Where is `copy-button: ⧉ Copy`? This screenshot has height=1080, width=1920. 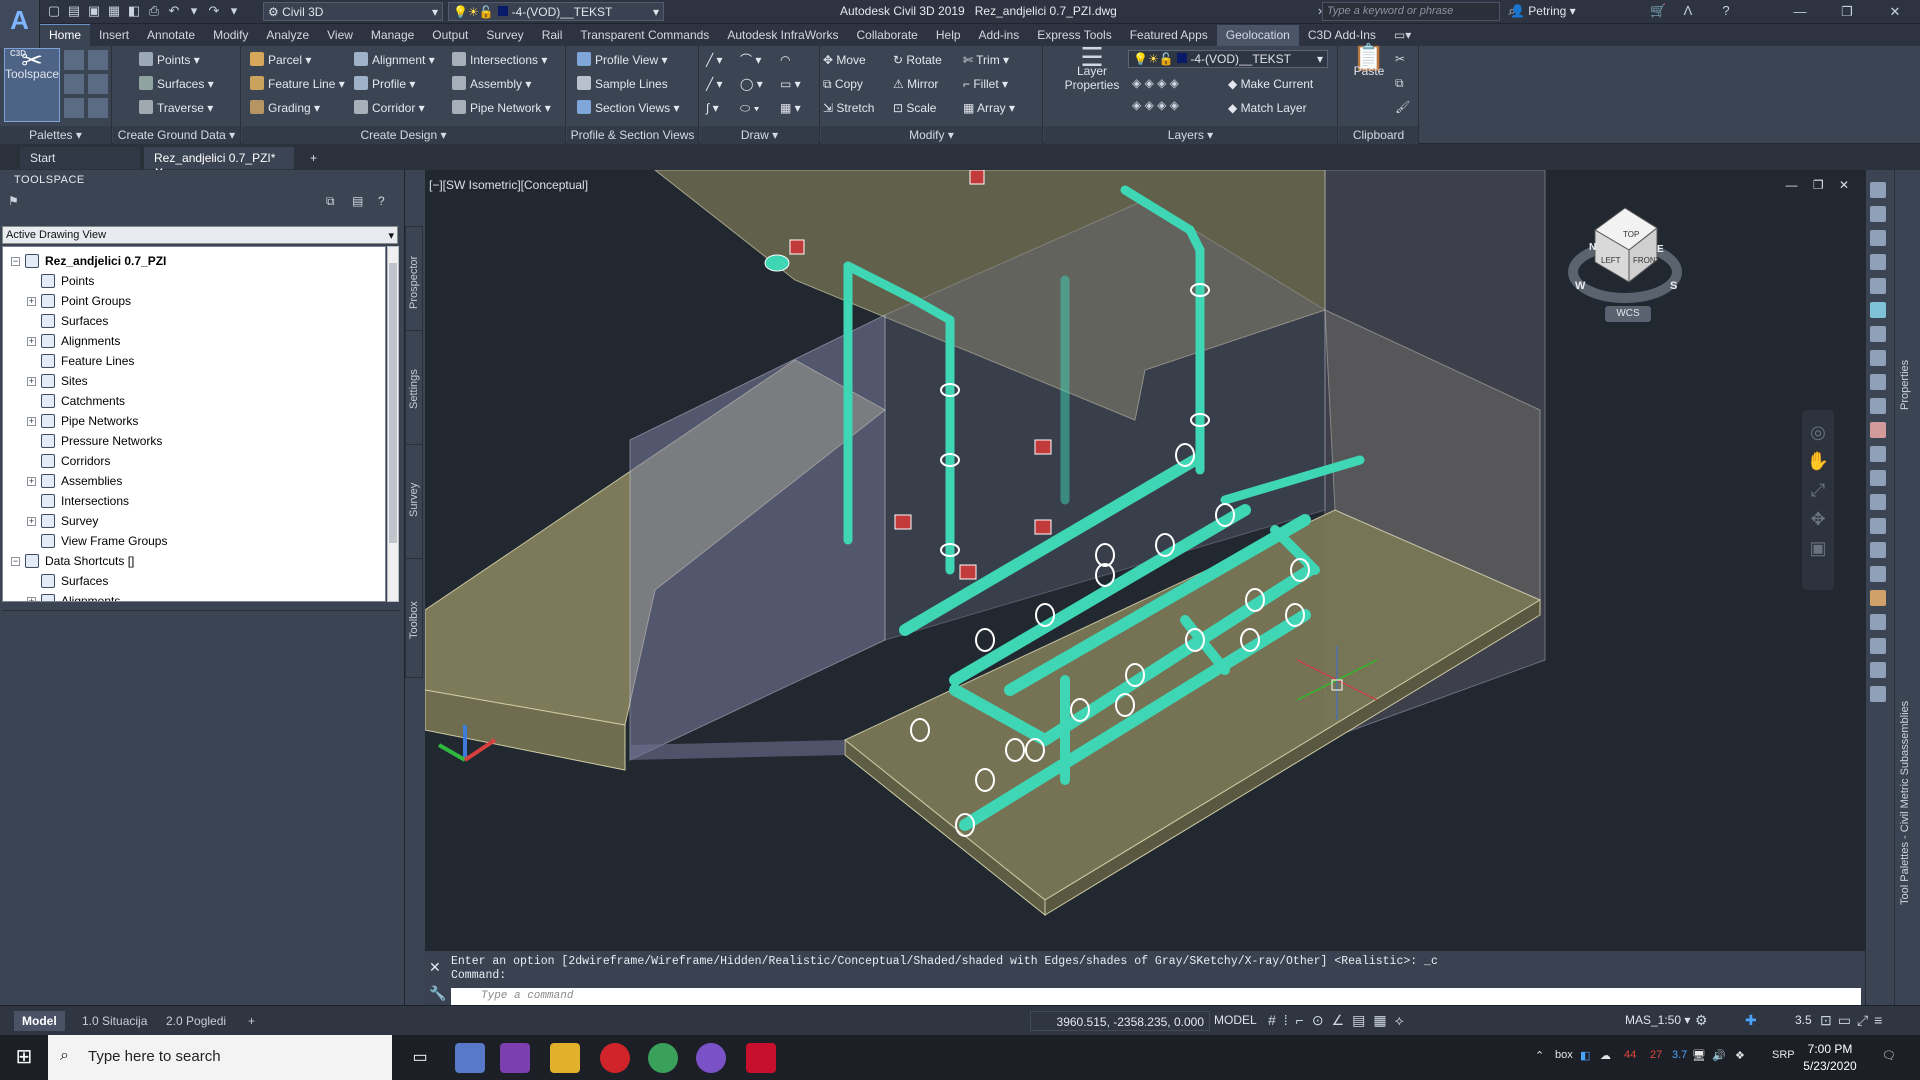 copy-button: ⧉ Copy is located at coordinates (843, 84).